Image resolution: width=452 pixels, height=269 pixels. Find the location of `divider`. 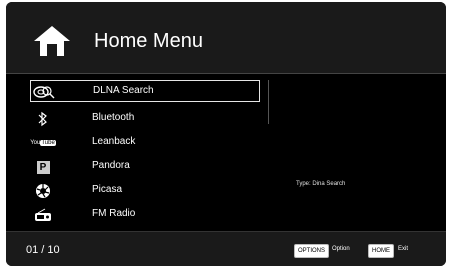

divider is located at coordinates (226, 73).